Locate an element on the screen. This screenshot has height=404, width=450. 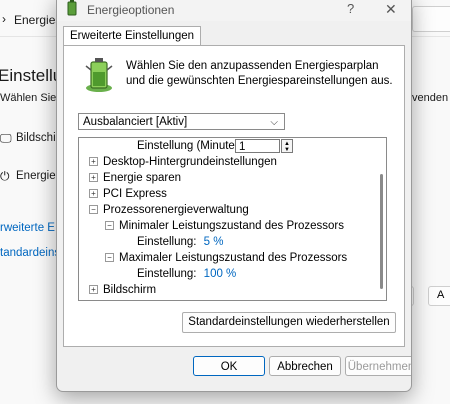
bg-item-energy: Energies is located at coordinates (38, 176).